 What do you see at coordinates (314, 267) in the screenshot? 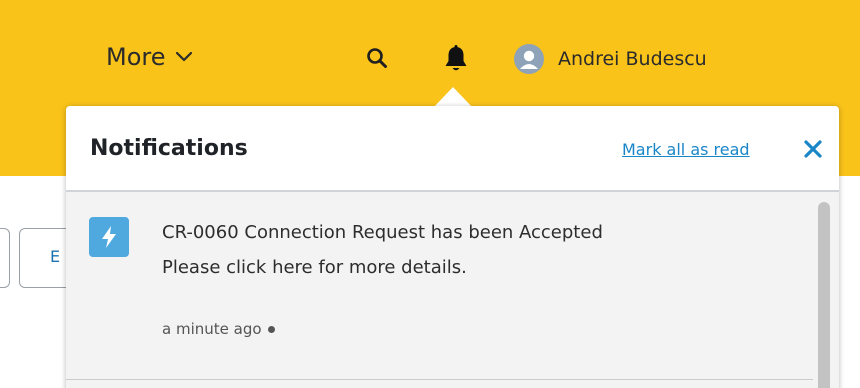
I see `notification-body: Please click here for more details.` at bounding box center [314, 267].